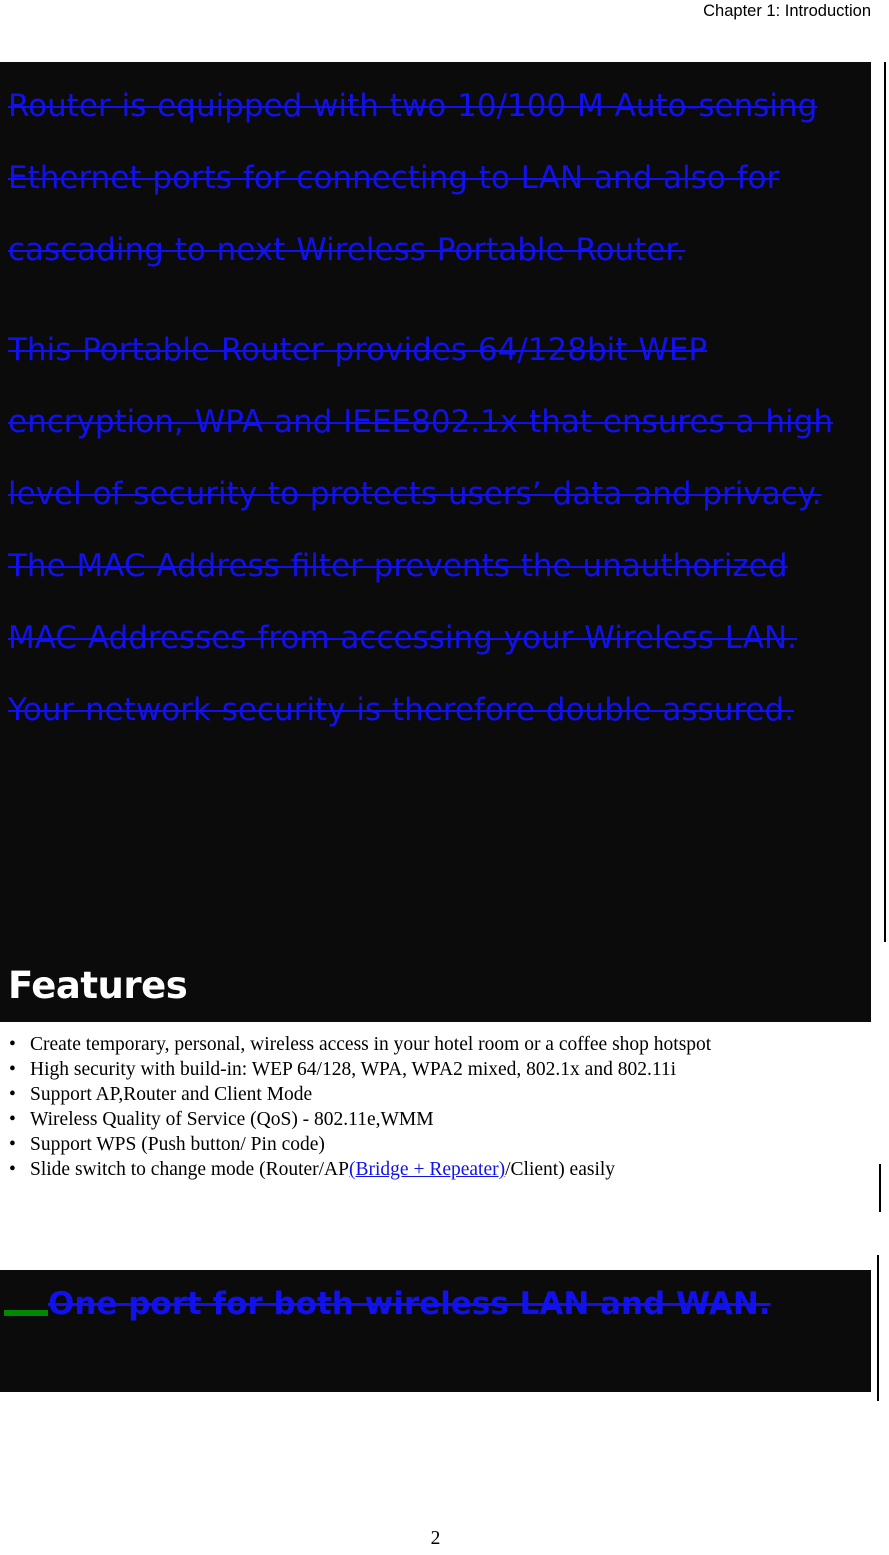  I want to click on list-item: • Support AP,Router and Client Mode, so click(435, 1094).